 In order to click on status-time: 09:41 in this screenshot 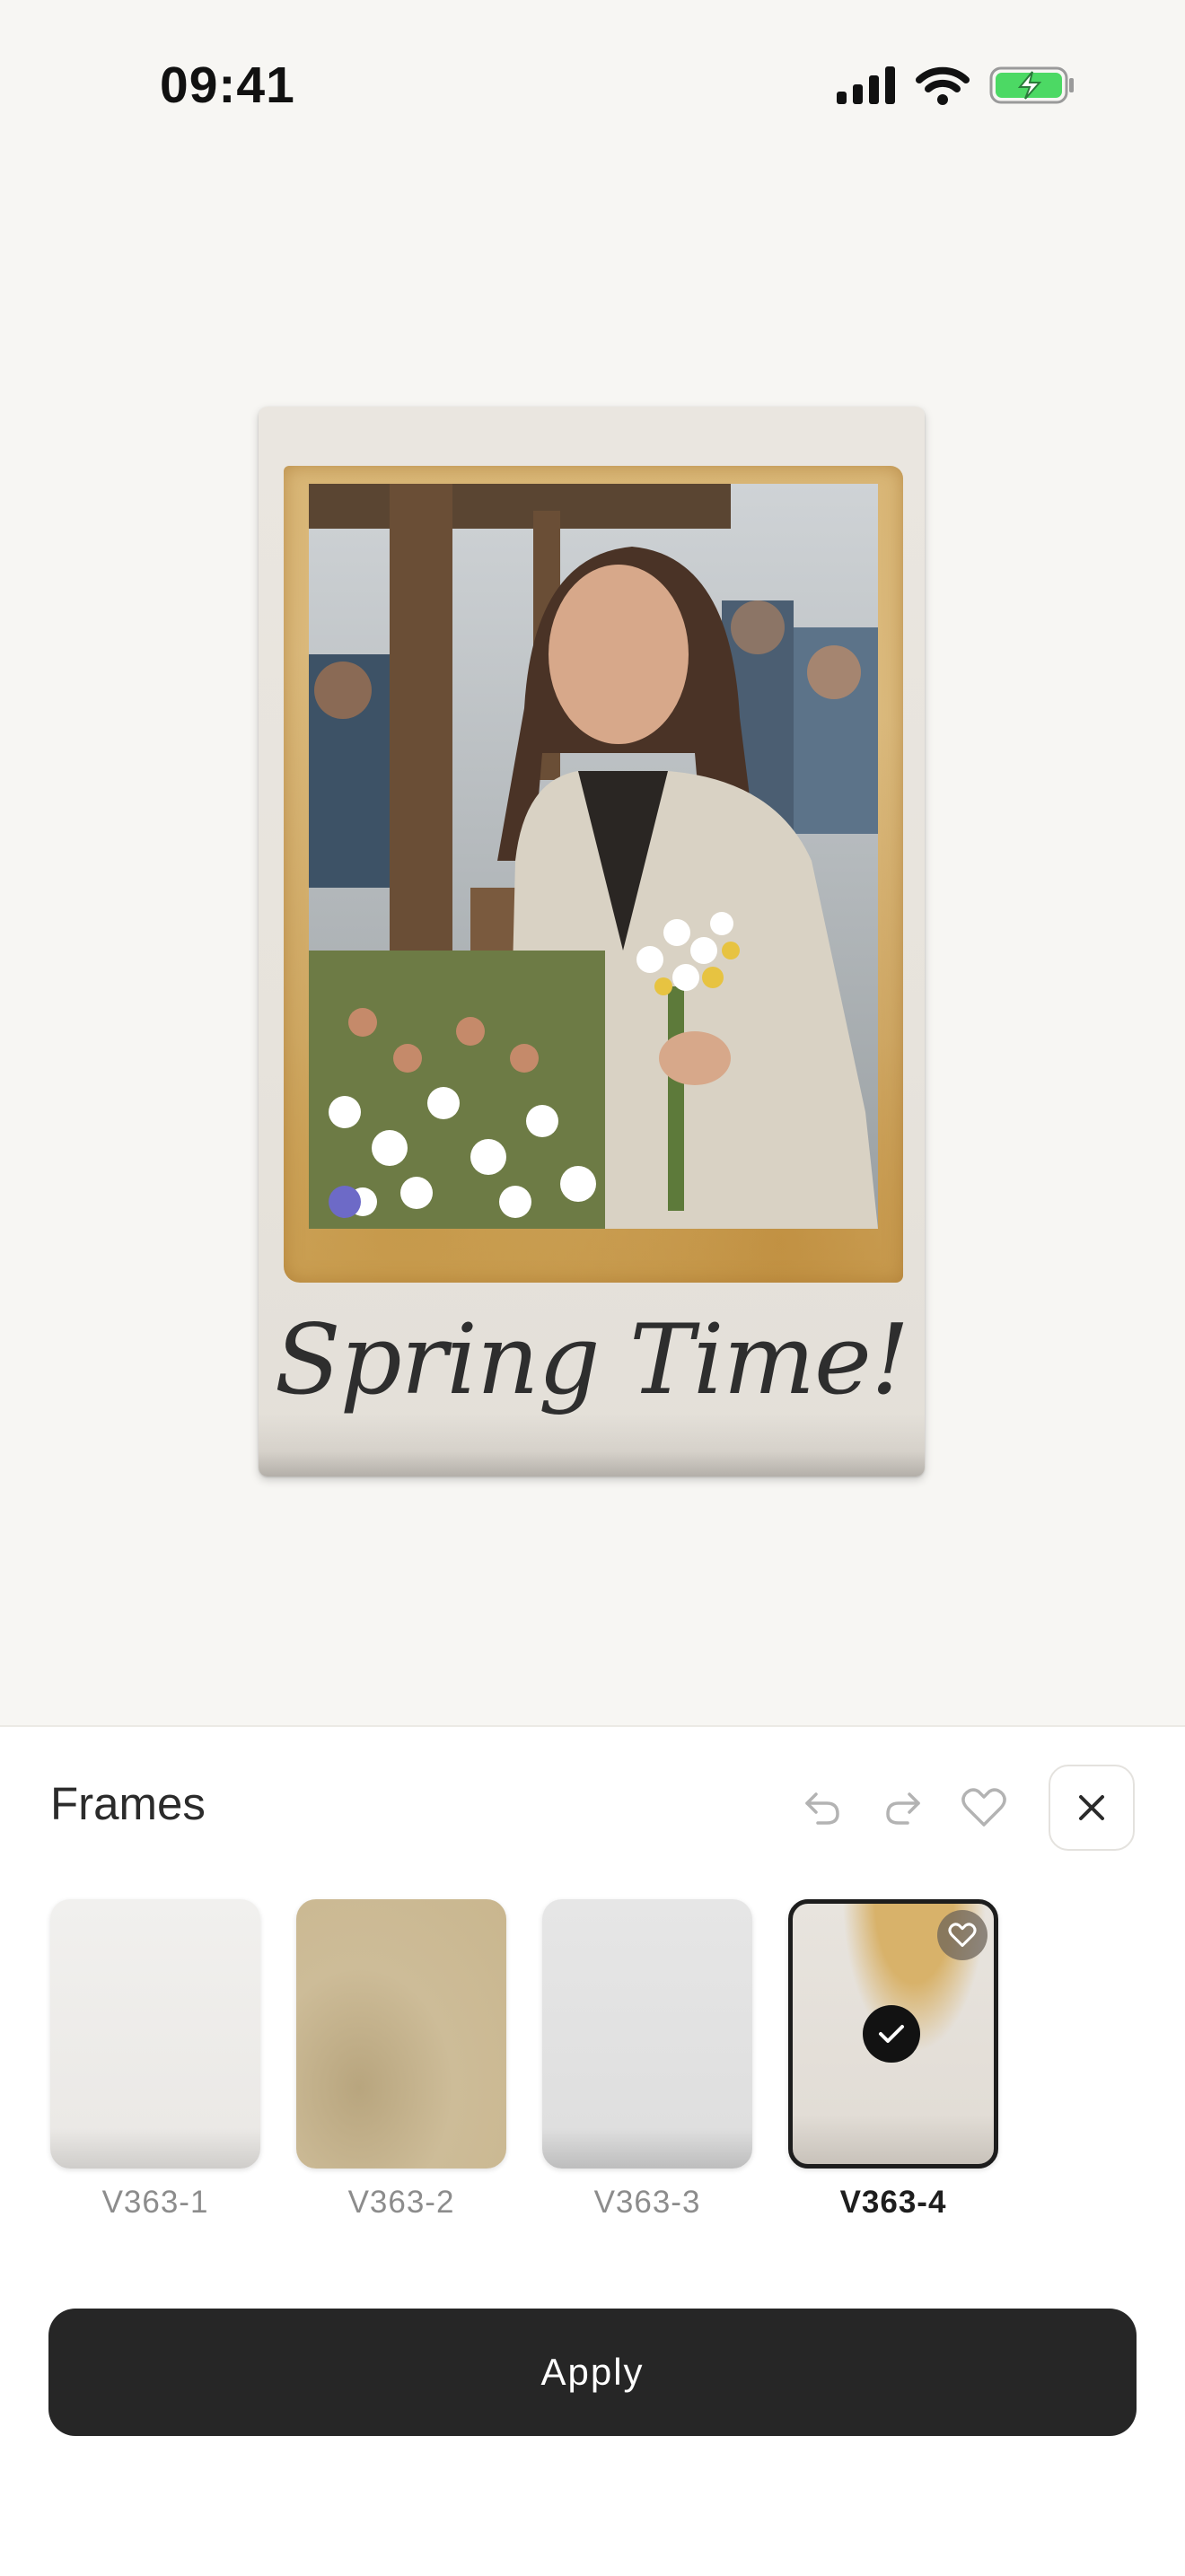, I will do `click(227, 85)`.